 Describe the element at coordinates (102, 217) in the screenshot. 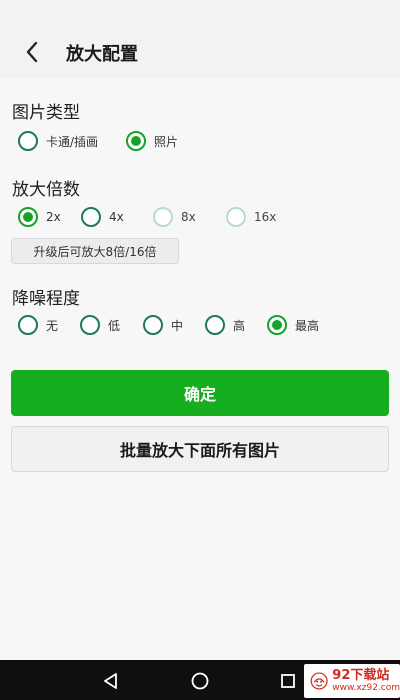

I see `radio-scale-4x: 4x` at that location.